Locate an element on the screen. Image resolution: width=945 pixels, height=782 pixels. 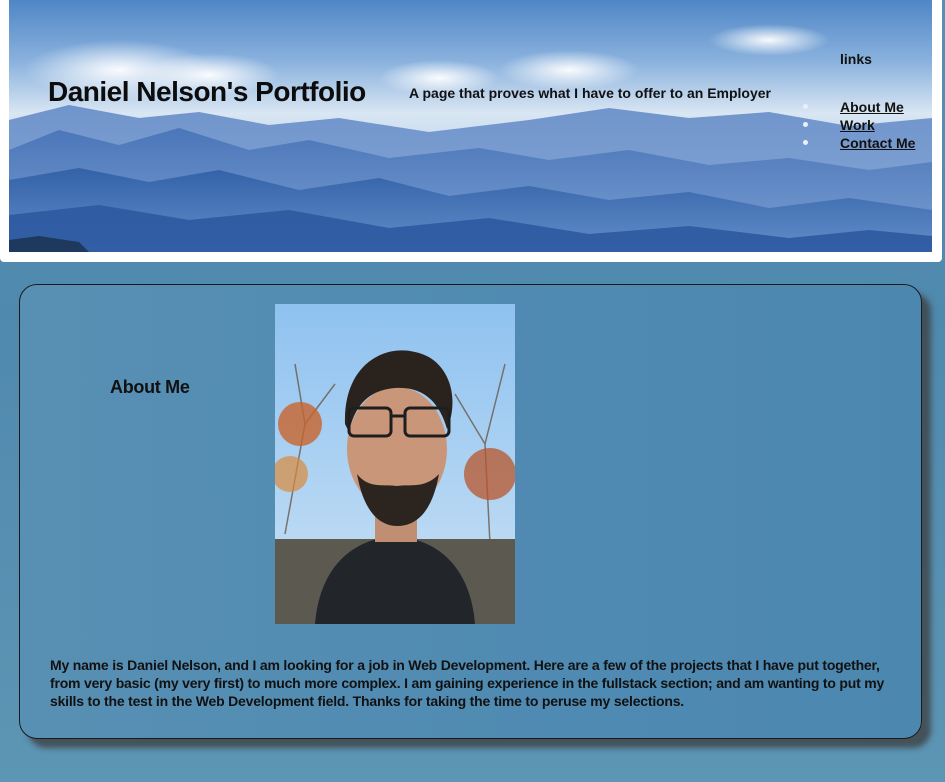
nav-item-about-me: About Me is located at coordinates (859, 107).